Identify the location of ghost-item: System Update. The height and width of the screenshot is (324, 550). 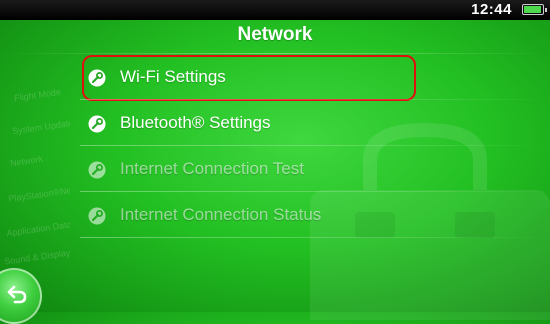
(40, 127).